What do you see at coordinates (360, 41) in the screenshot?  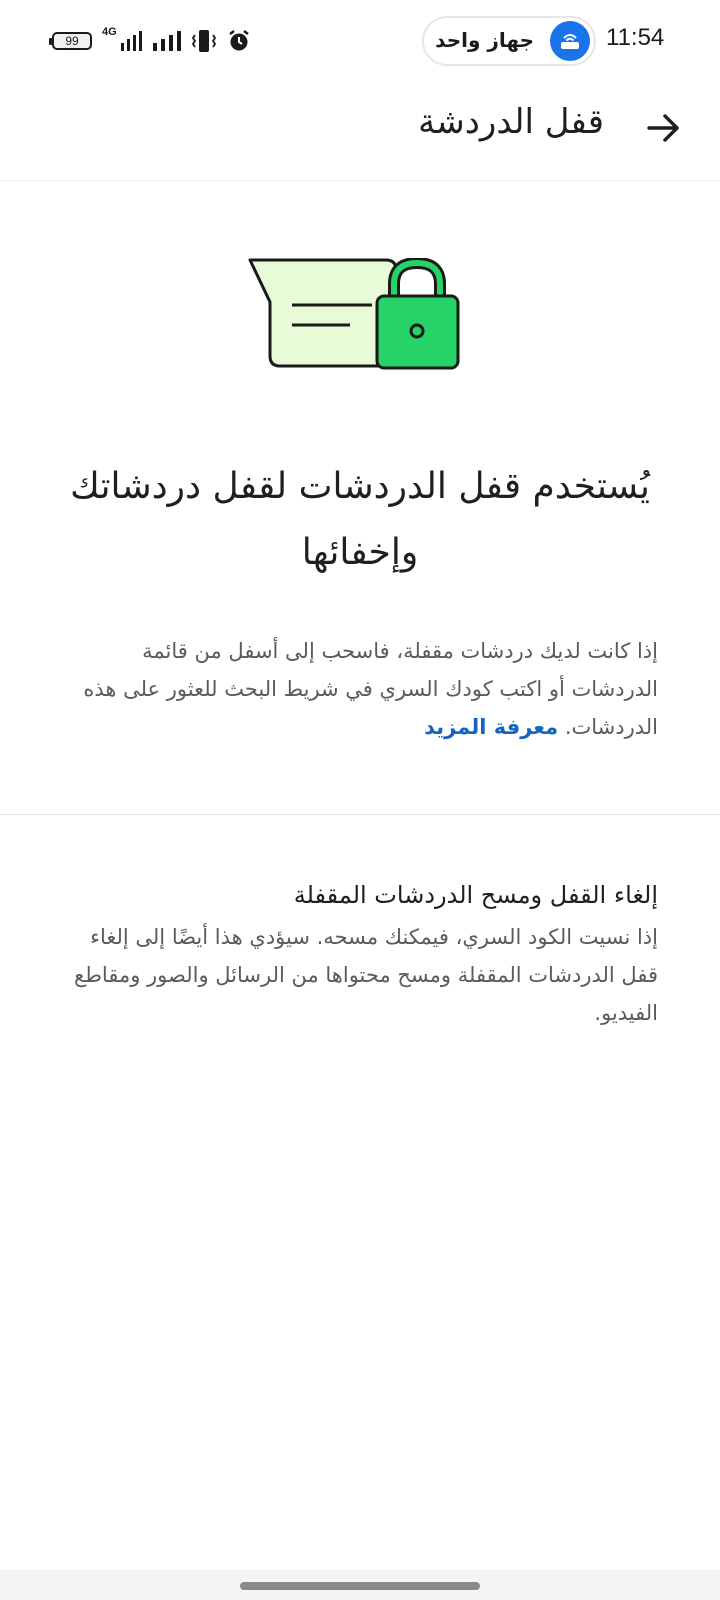 I see `status-bar: 99 4G جهاز واحد 11:54` at bounding box center [360, 41].